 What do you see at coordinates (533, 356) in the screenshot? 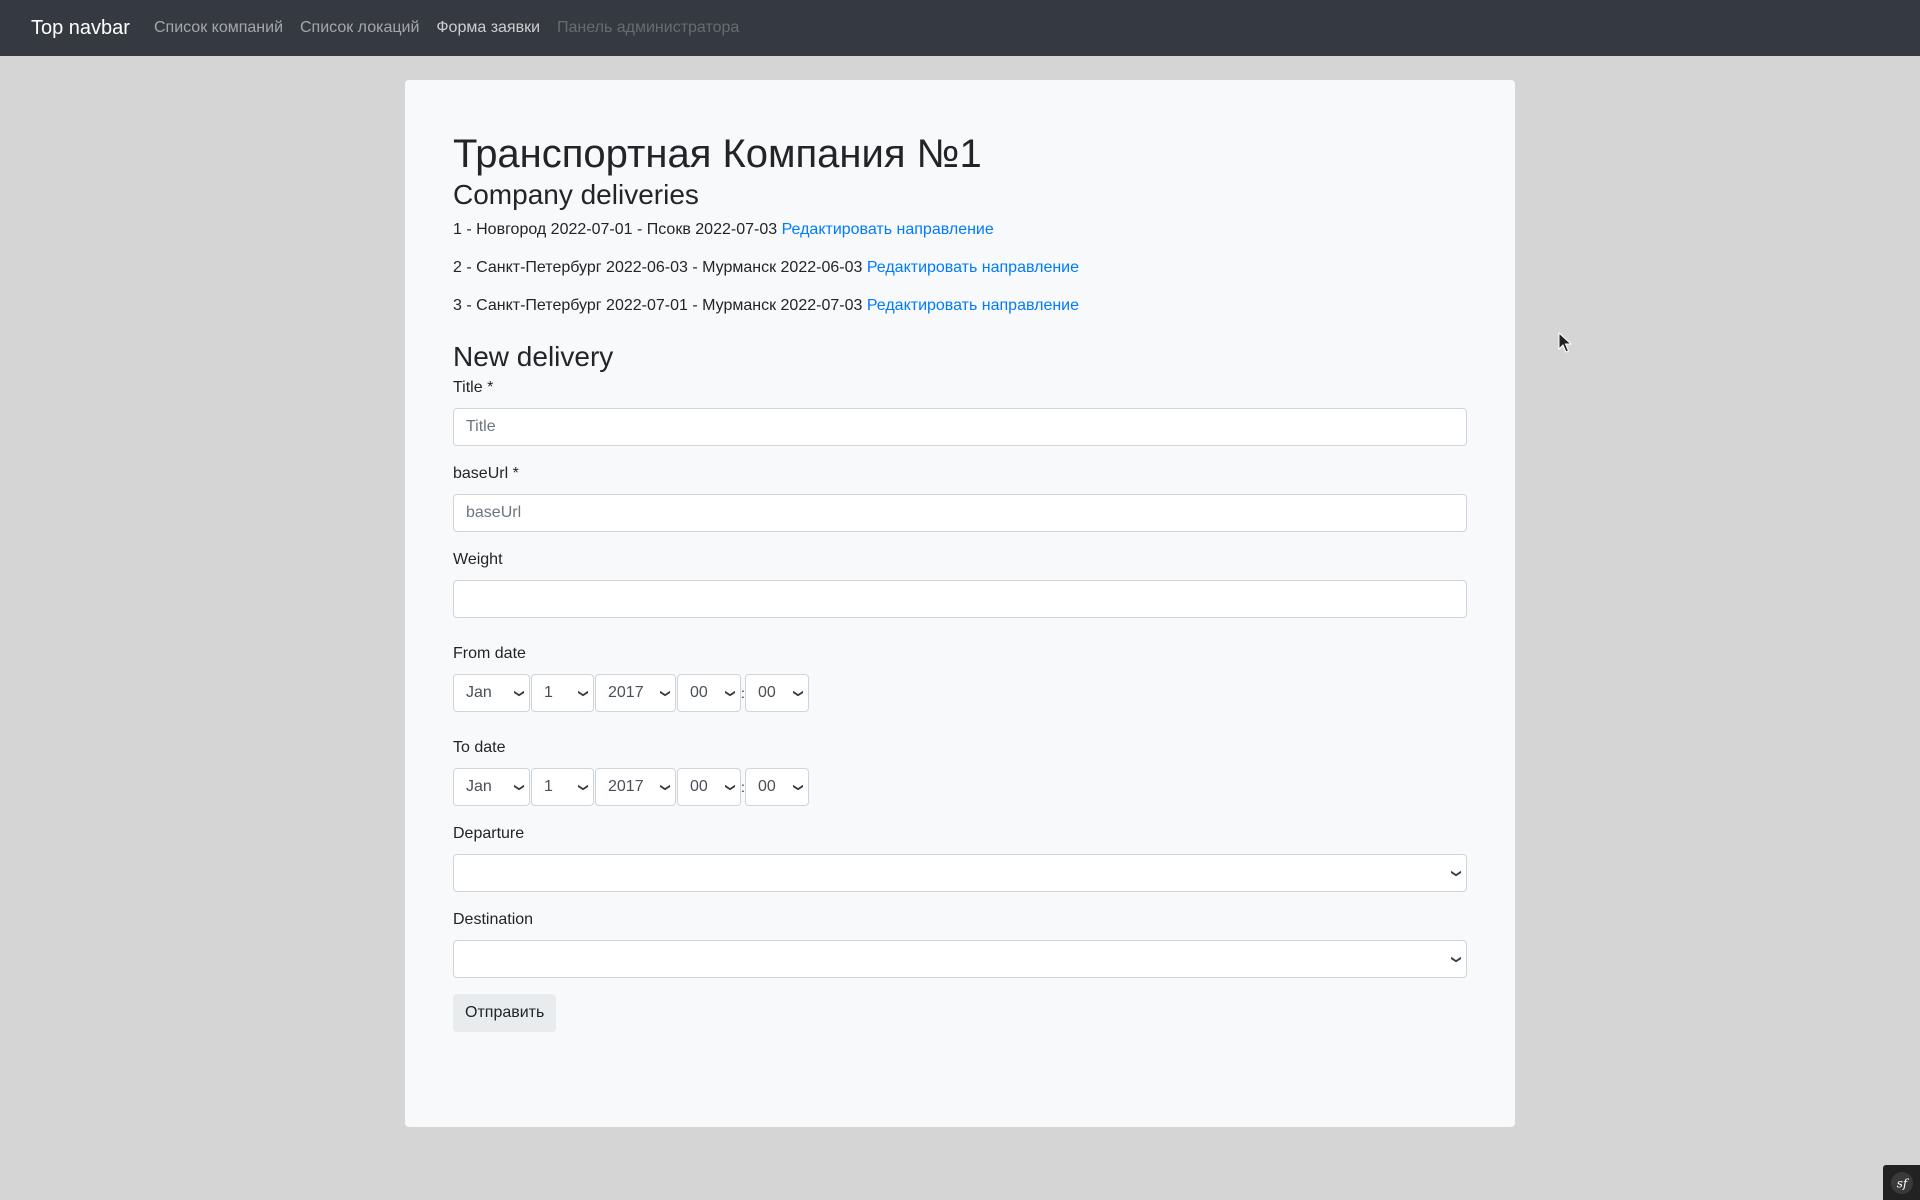
I see `new-delivery-heading: New delivery` at bounding box center [533, 356].